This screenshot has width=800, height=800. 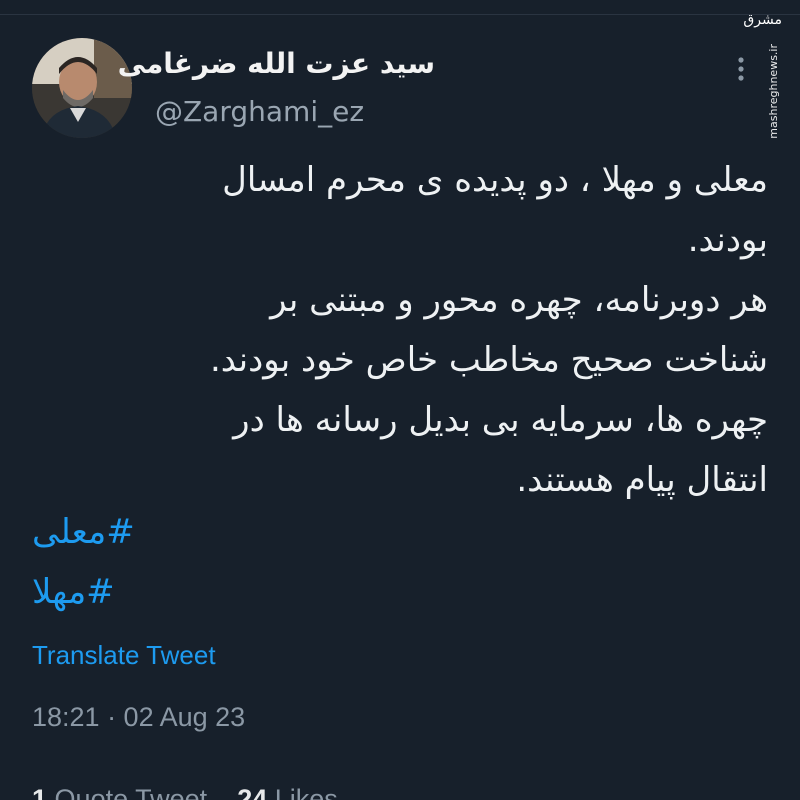 What do you see at coordinates (762, 75) in the screenshot?
I see `watermark: مشرق mashreghnews.ir` at bounding box center [762, 75].